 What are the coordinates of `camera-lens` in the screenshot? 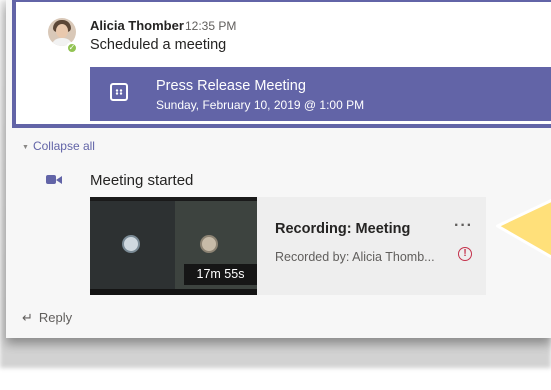 It's located at (59, 180).